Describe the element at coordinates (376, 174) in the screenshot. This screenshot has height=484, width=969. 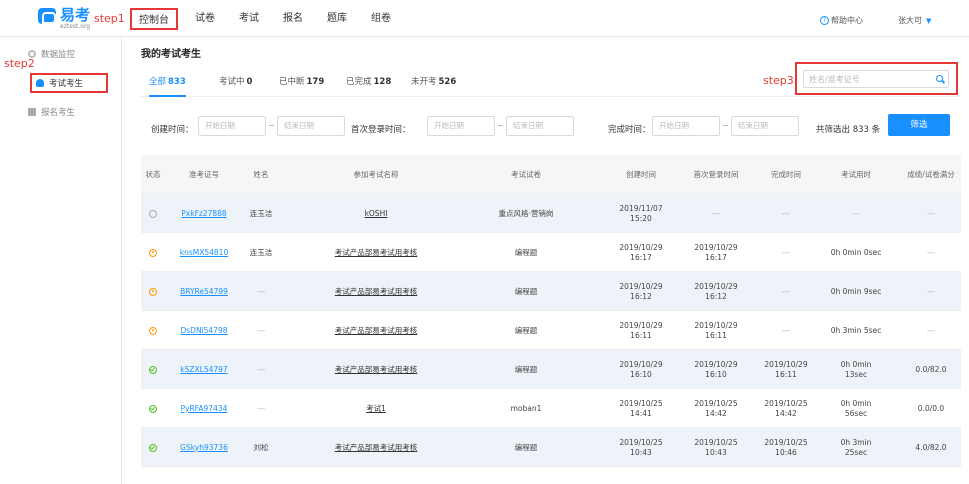
I see `header-exam-name: 参加考试名称` at that location.